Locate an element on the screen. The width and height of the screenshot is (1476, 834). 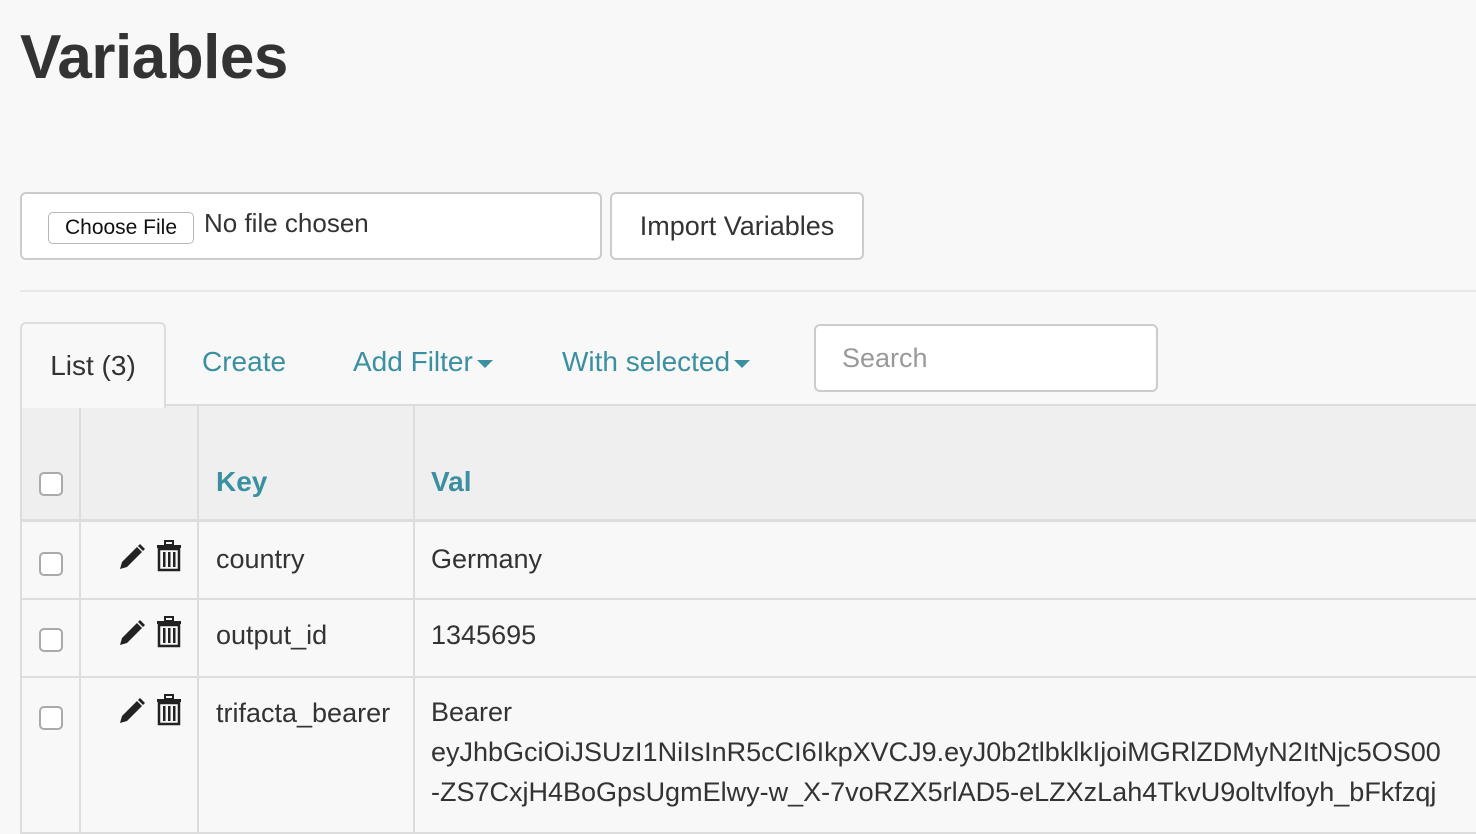
search-input is located at coordinates (986, 358).